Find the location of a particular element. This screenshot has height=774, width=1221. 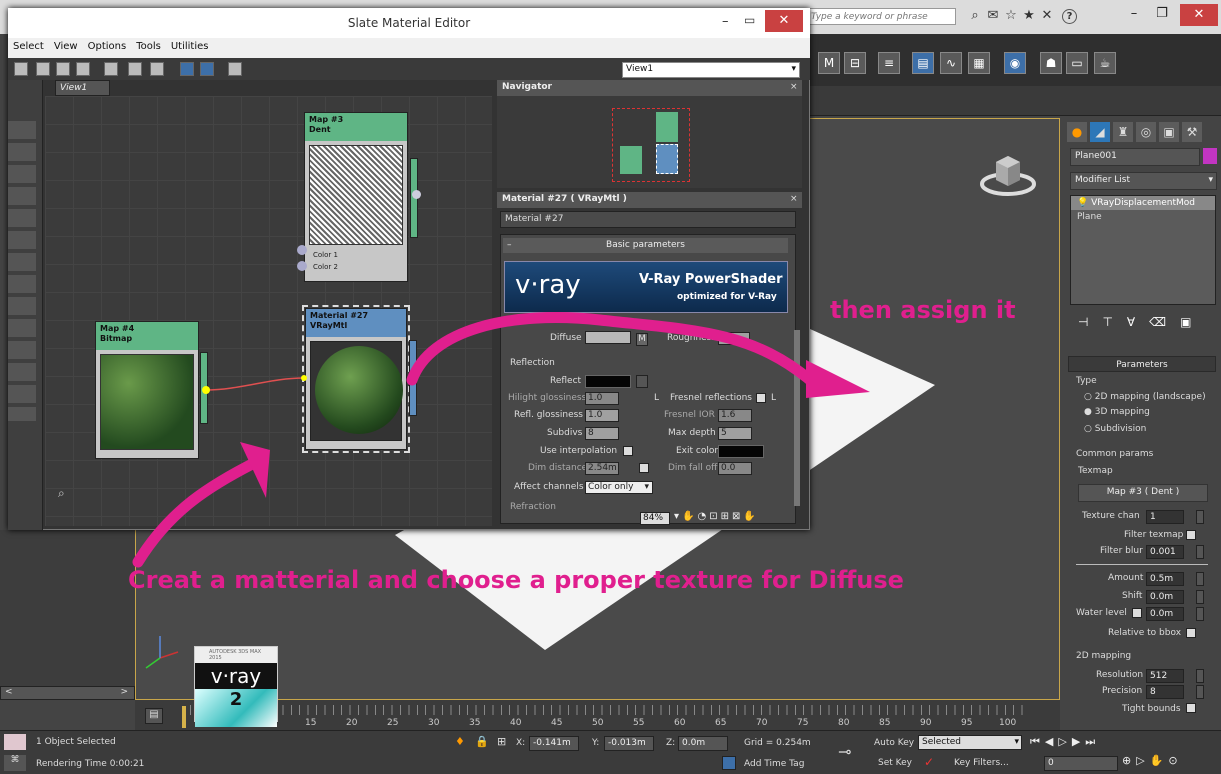

viewcube-icon is located at coordinates (1008, 175).